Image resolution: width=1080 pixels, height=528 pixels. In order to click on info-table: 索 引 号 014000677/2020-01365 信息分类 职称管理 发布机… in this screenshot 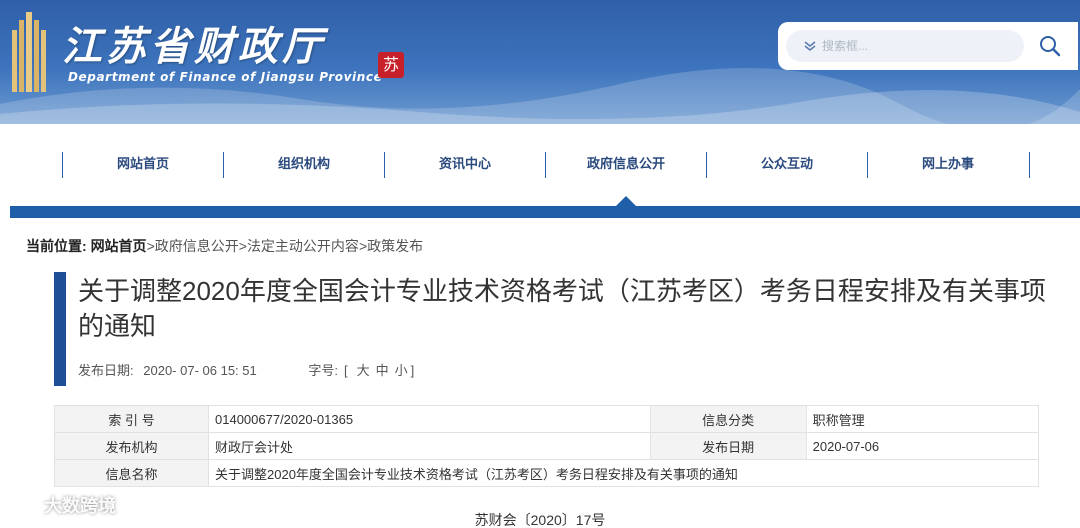, I will do `click(547, 446)`.